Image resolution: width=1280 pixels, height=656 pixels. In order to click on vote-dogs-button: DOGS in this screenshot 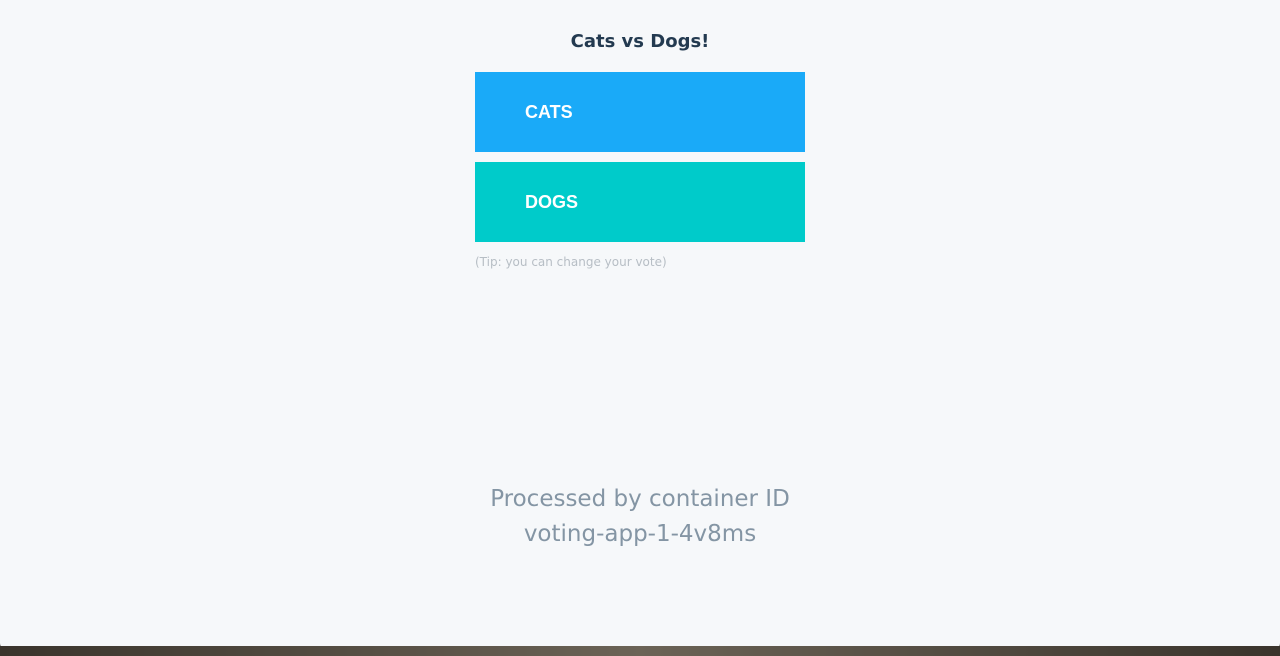, I will do `click(640, 202)`.